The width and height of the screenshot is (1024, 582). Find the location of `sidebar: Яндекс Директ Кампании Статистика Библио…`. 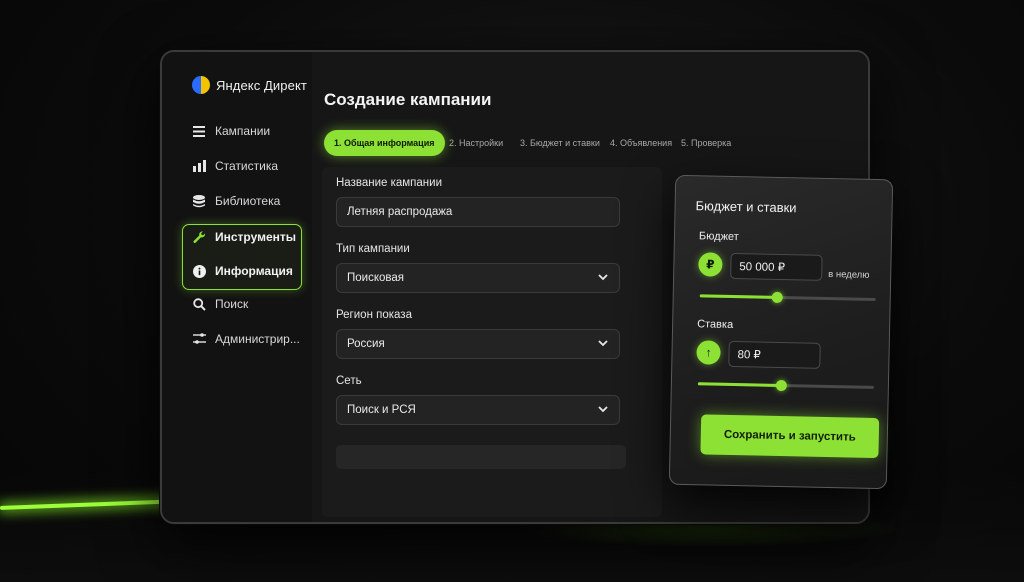

sidebar: Яндекс Директ Кампании Статистика Библио… is located at coordinates (237, 287).